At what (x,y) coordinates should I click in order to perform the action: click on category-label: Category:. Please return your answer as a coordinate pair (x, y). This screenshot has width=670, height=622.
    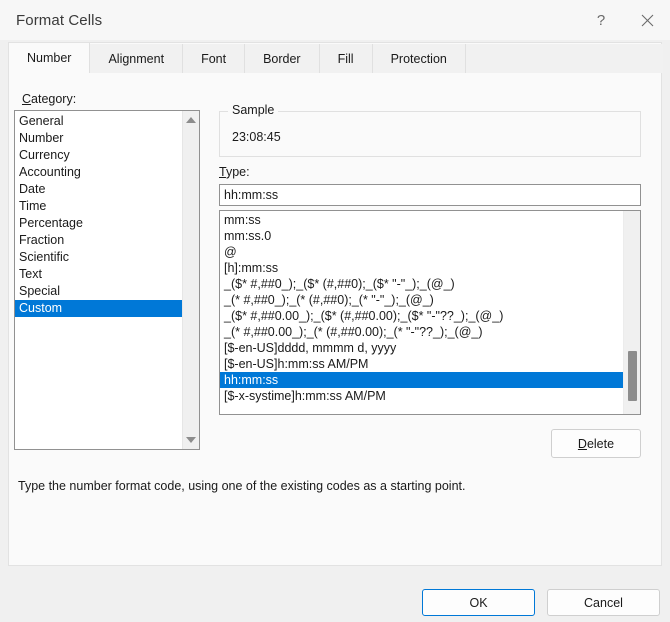
    Looking at the image, I should click on (49, 99).